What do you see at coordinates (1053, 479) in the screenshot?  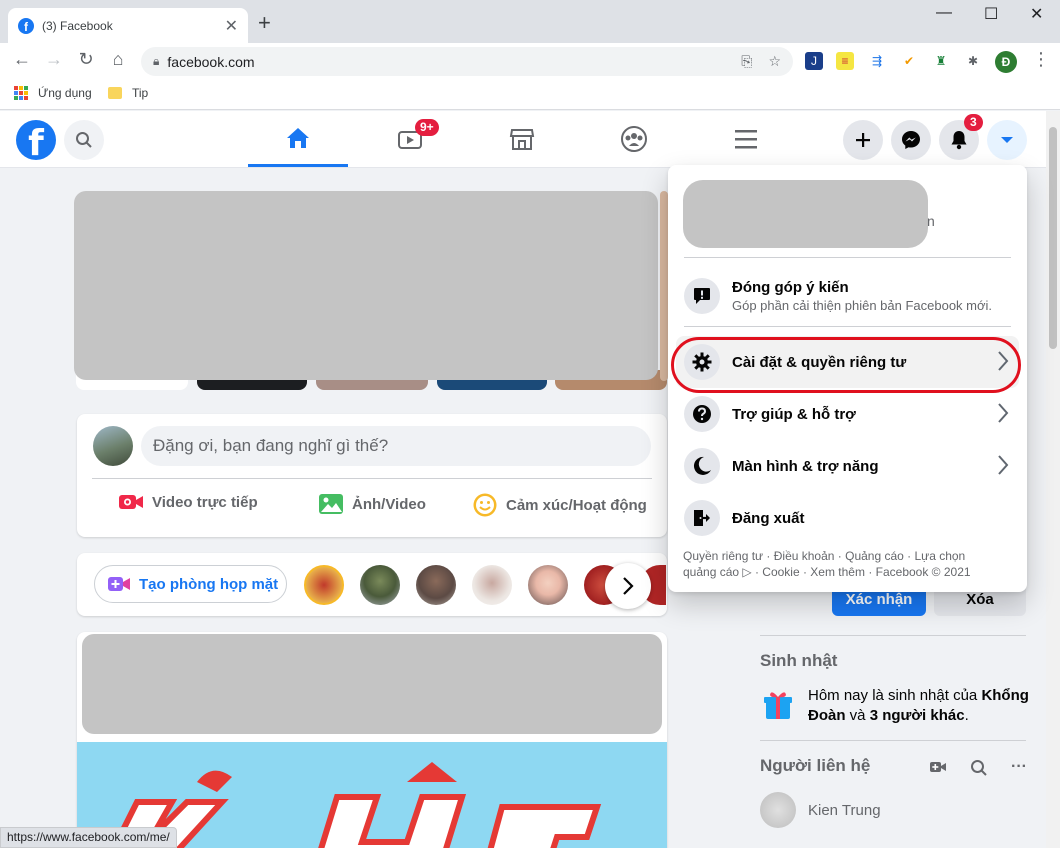 I see `page-scrollbar` at bounding box center [1053, 479].